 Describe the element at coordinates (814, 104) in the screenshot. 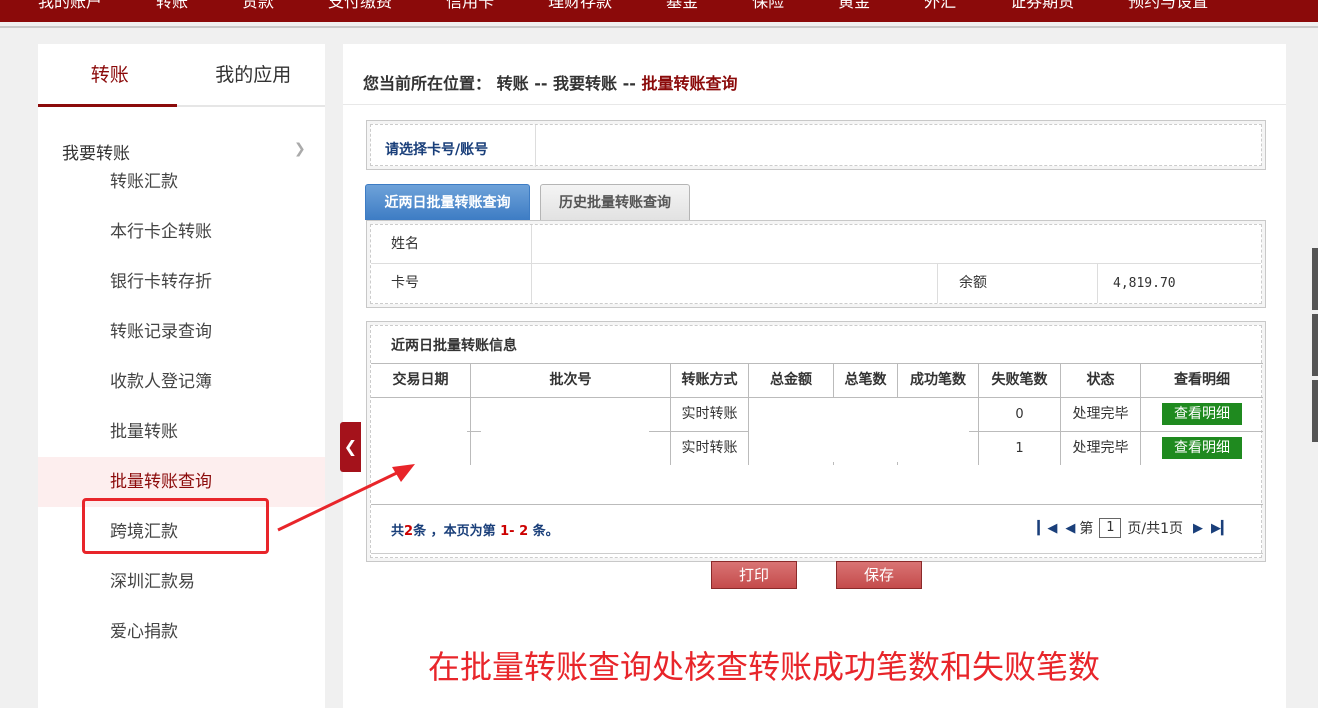

I see `divider` at that location.